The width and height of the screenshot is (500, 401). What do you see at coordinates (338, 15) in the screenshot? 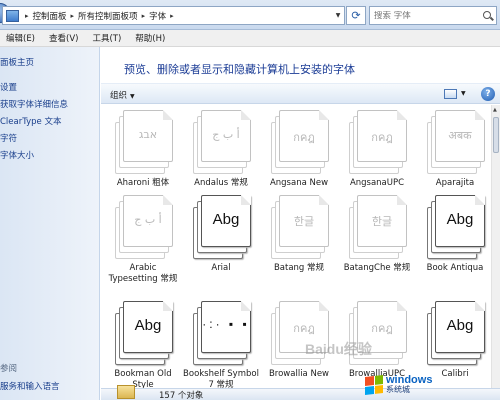
I see `address-dropdown-icon: ▼` at bounding box center [338, 15].